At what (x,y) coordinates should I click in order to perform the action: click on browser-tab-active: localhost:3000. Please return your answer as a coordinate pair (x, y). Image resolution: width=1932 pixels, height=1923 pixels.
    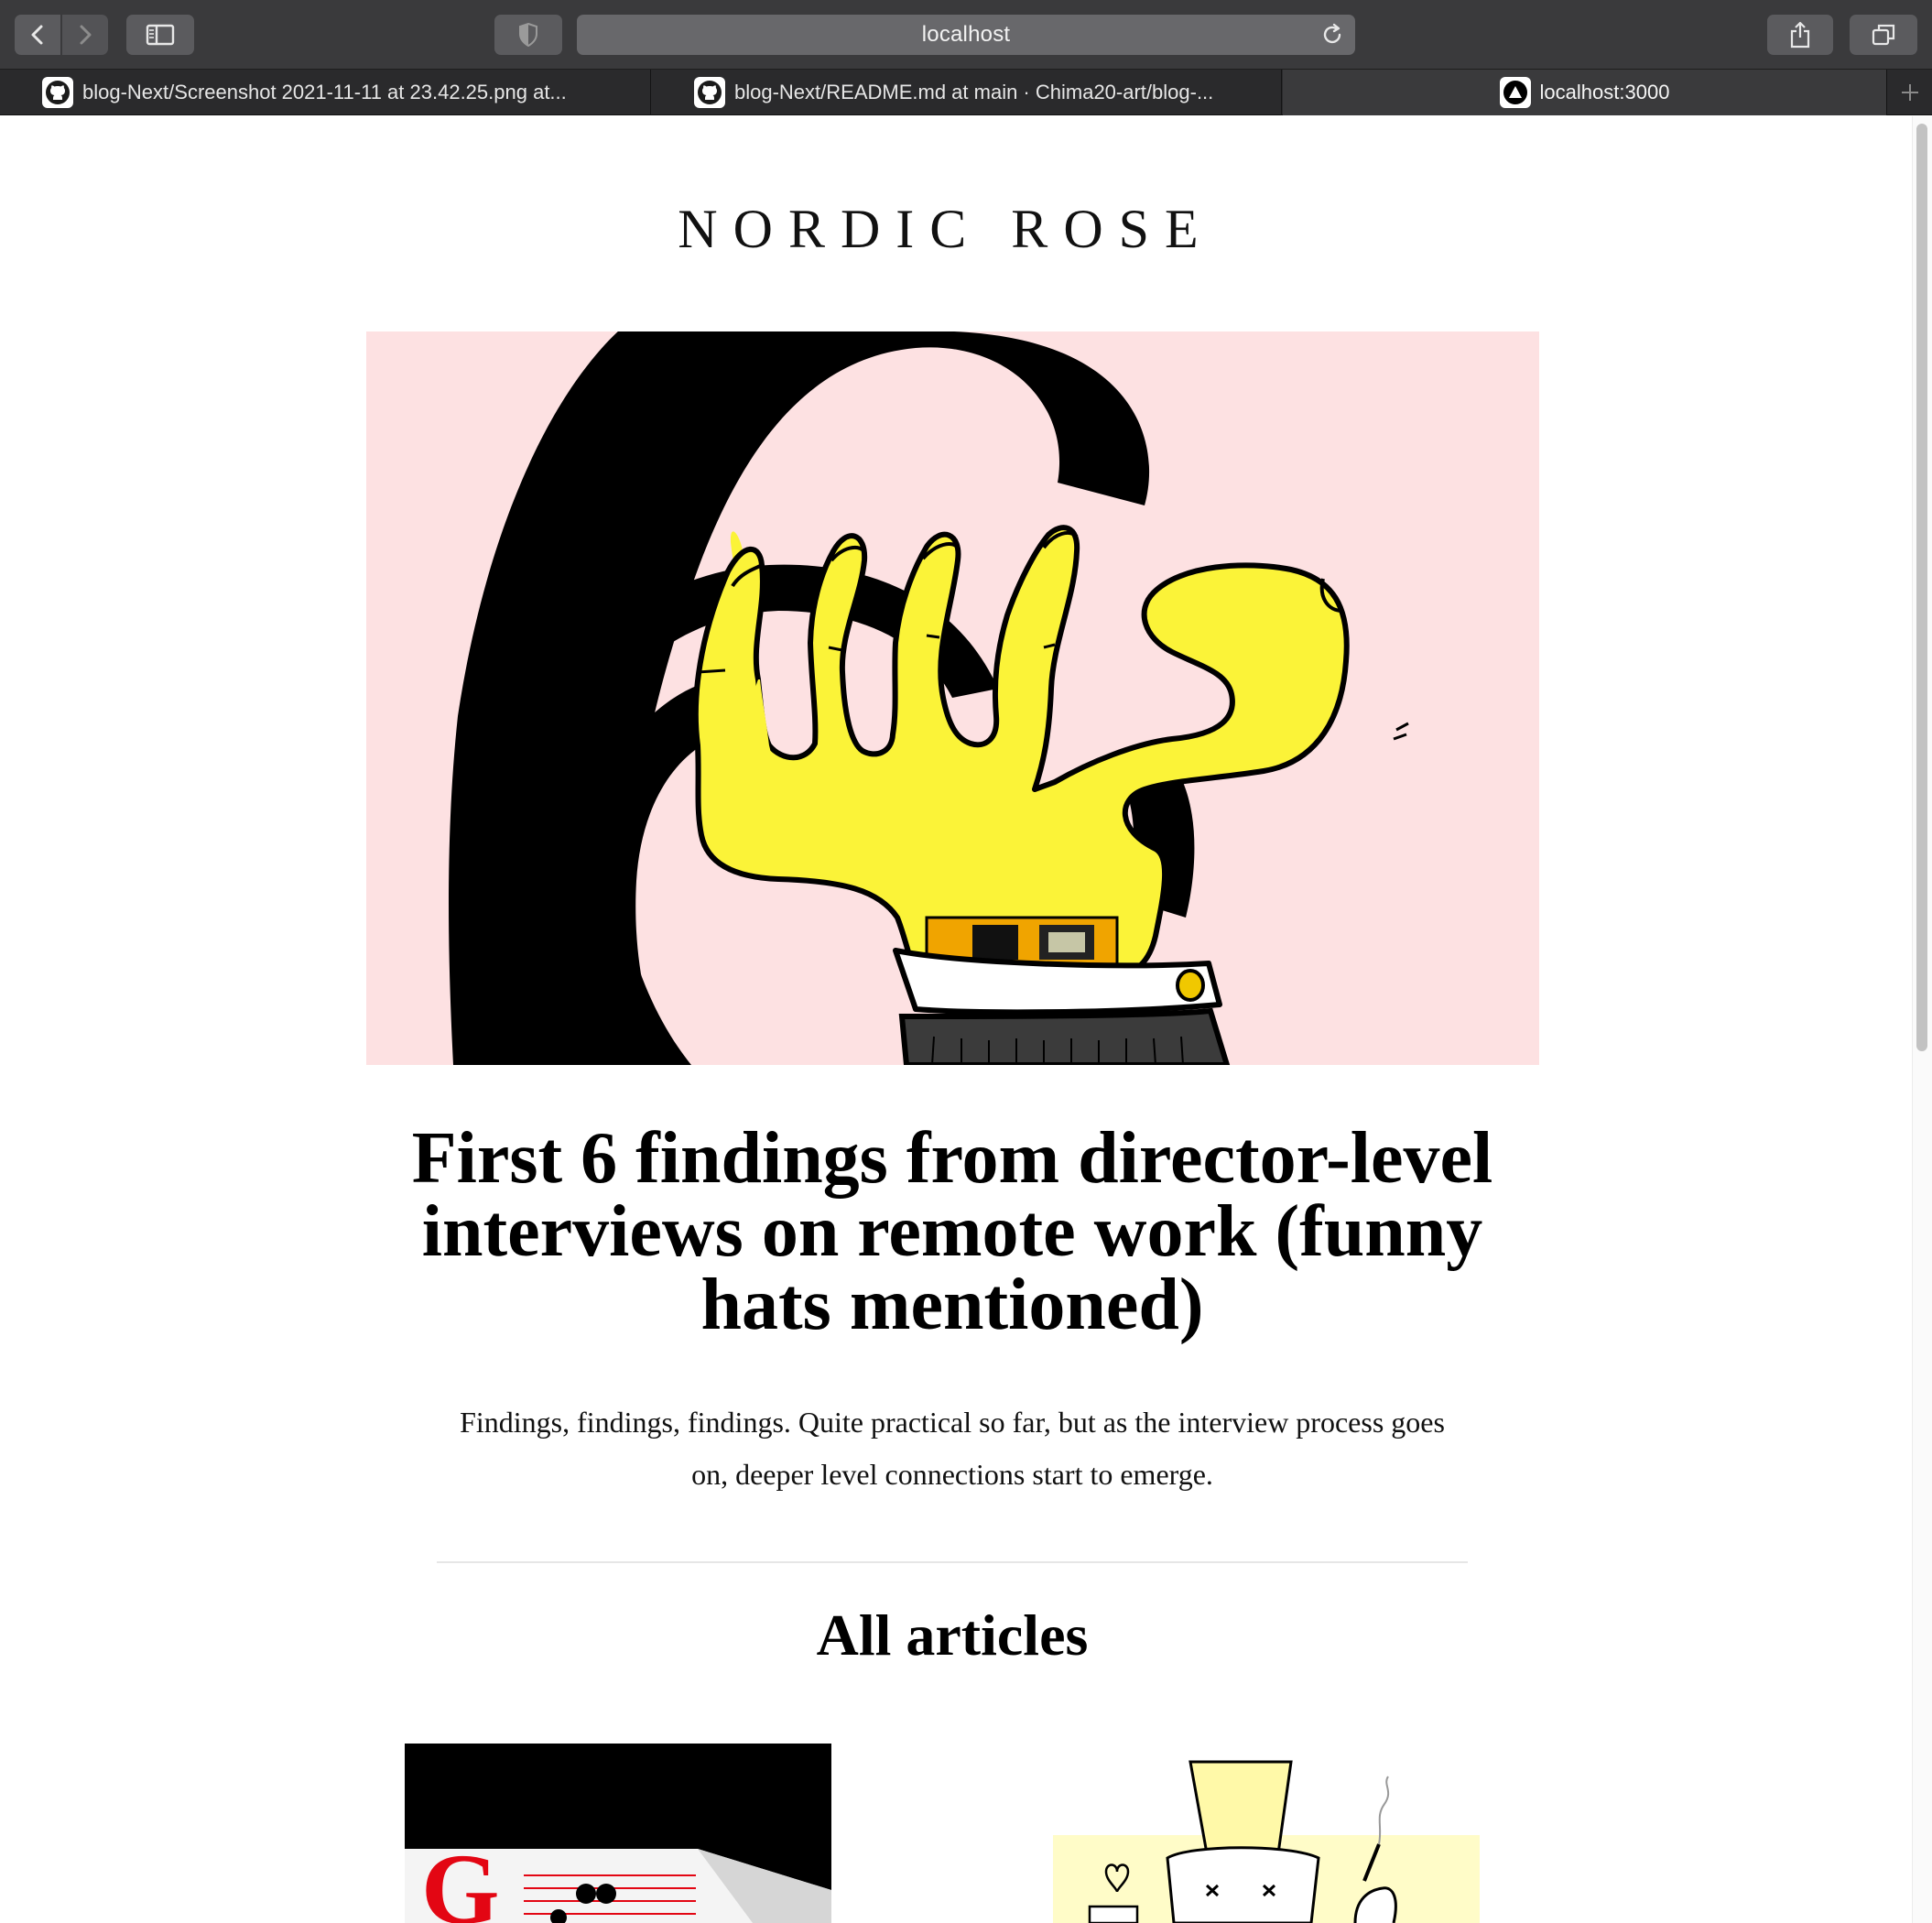
    Looking at the image, I should click on (1585, 92).